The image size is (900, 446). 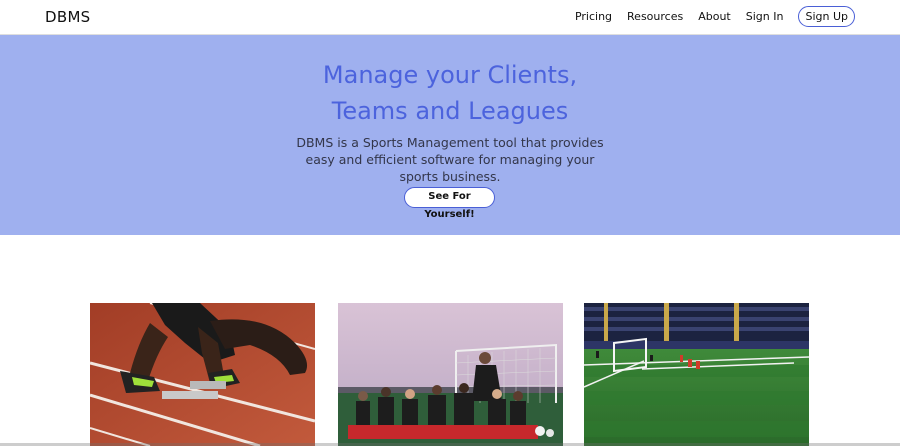 What do you see at coordinates (714, 16) in the screenshot?
I see `nav-link-about: About` at bounding box center [714, 16].